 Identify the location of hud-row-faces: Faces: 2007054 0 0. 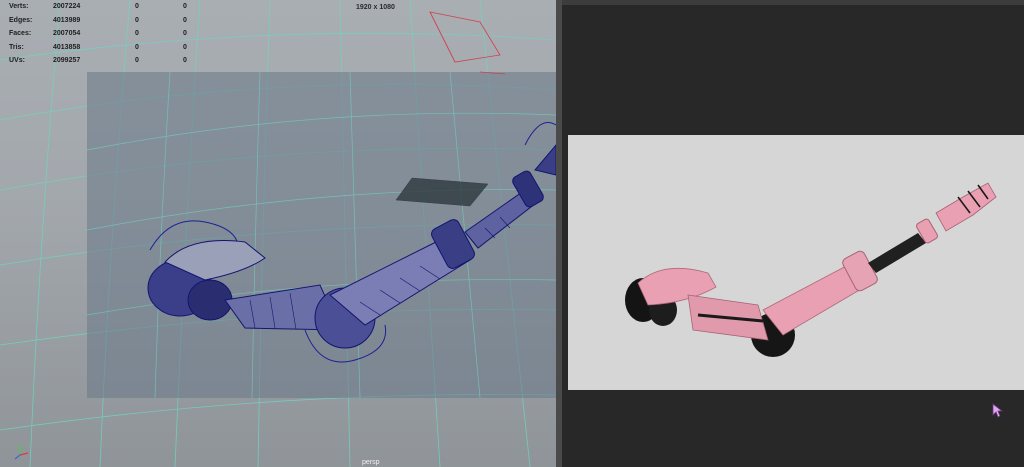
(111, 34).